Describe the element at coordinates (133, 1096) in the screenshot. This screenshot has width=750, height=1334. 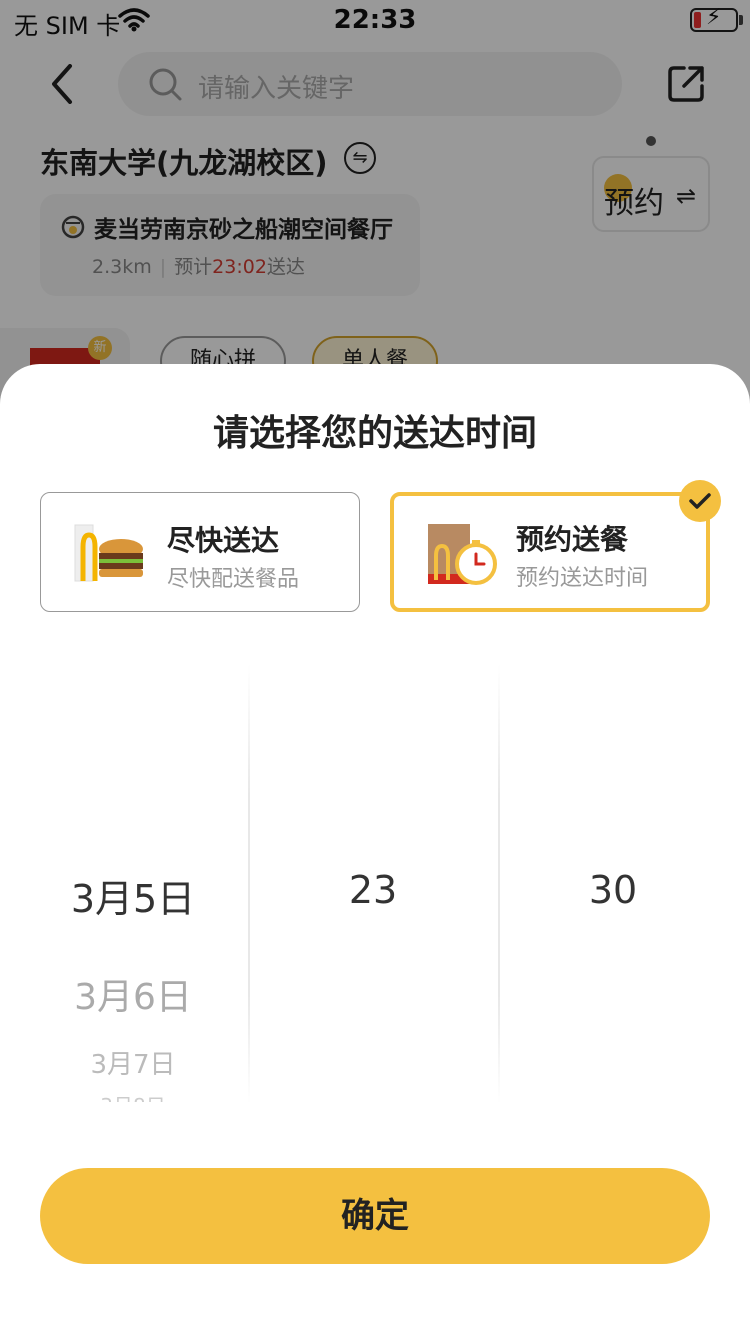
I see `picker-date-option: 3月8日` at that location.